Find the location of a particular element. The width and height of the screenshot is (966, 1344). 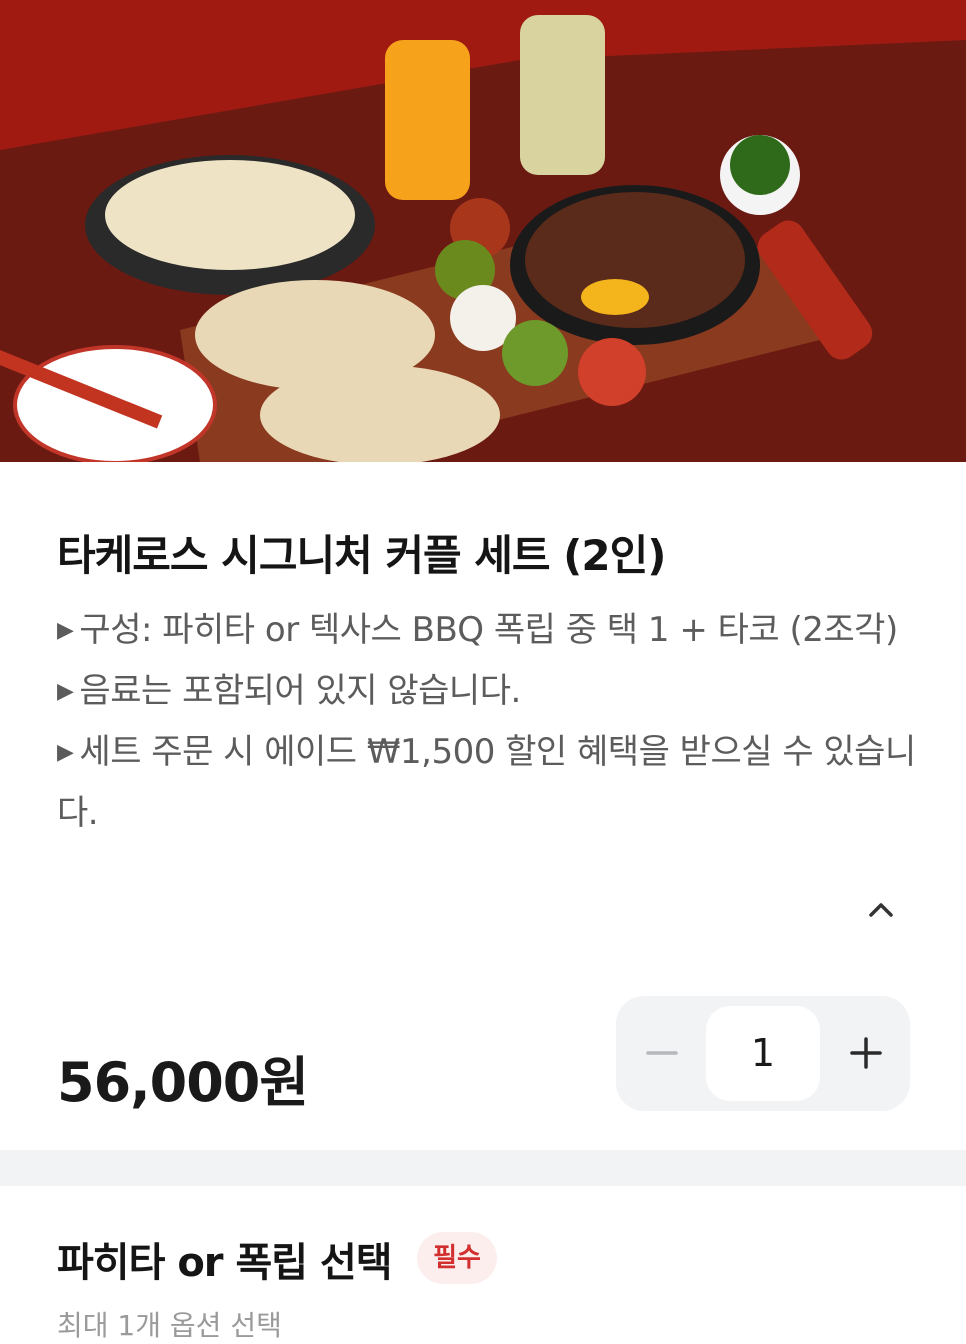

description-line: ▶ 음료는 포함되어 있지 않습니다. is located at coordinates (487, 691).